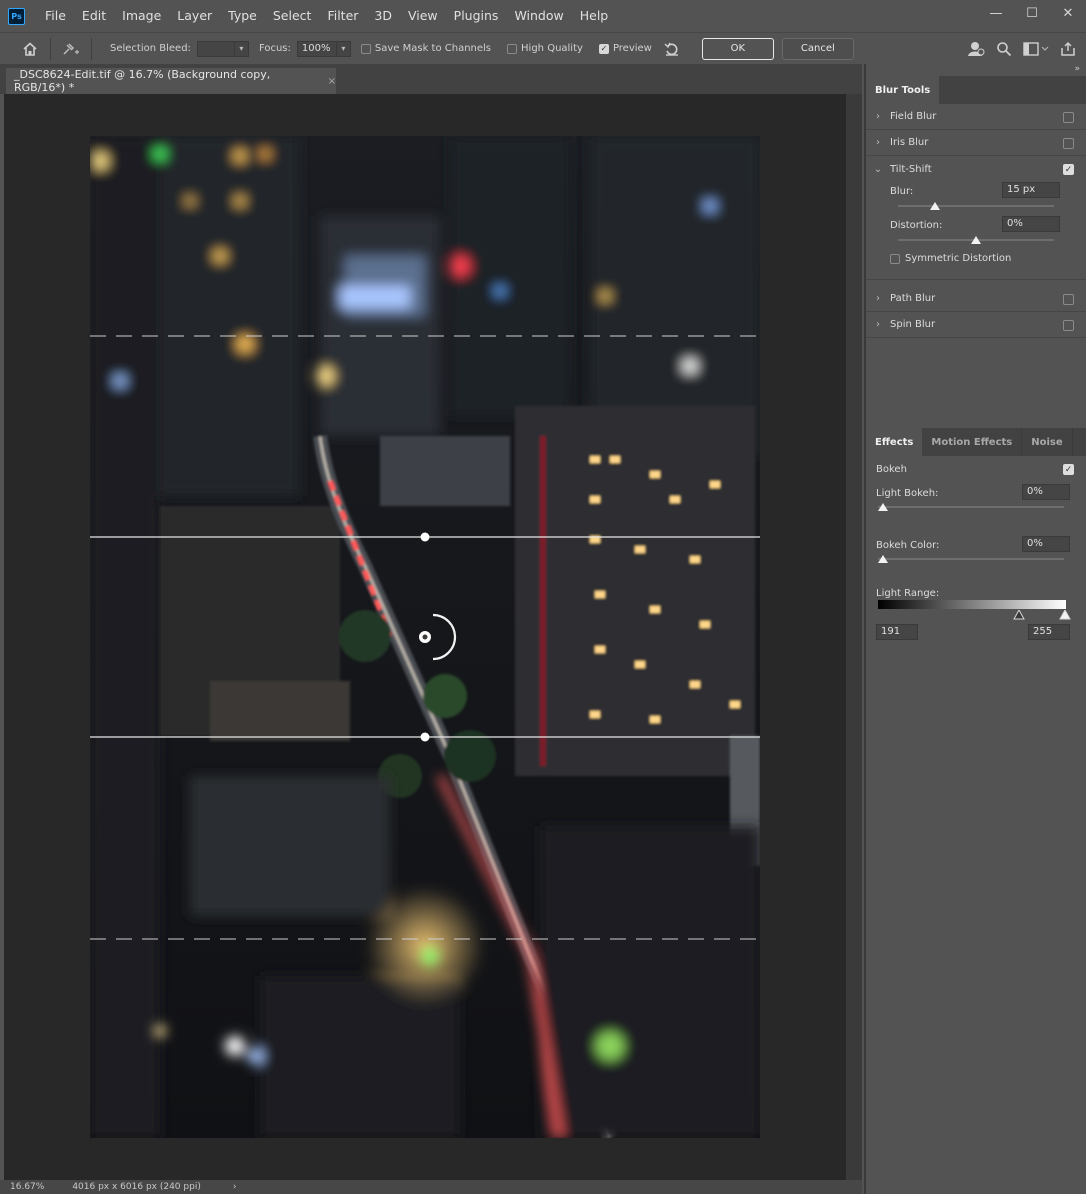 The width and height of the screenshot is (1086, 1194). I want to click on light-bokeh-slider-track, so click(971, 507).